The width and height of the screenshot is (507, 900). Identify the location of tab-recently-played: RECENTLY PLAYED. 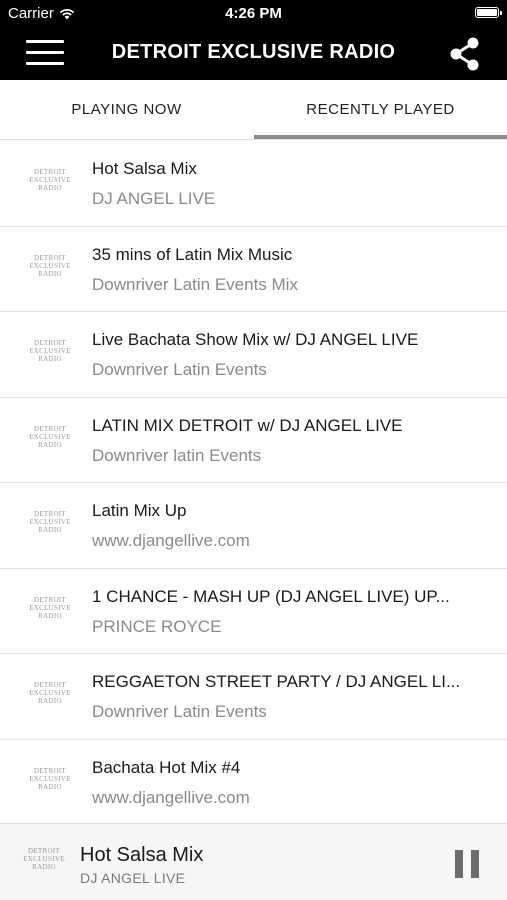
(380, 110).